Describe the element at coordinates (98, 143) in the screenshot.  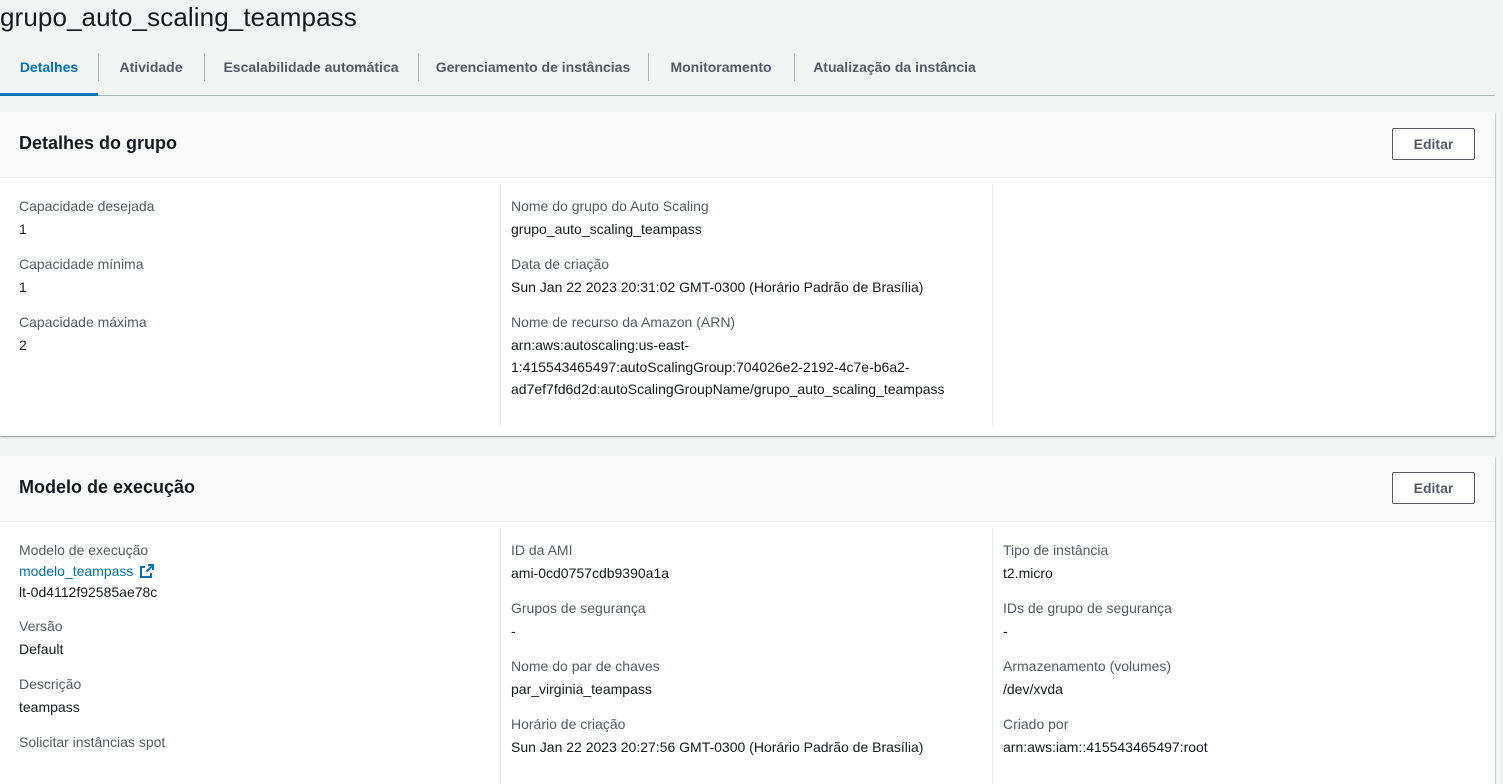
I see `group-details-title: Detalhes do grupo` at that location.